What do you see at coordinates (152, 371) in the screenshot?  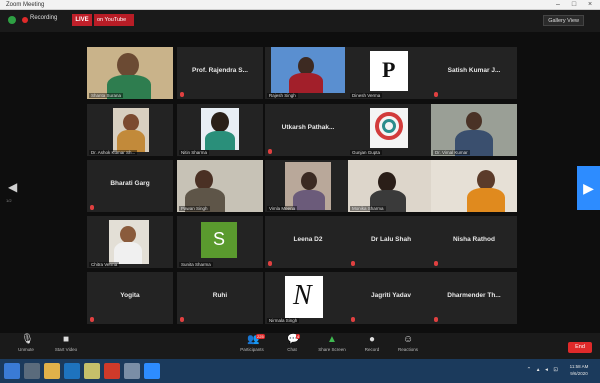 I see `zoom-app-icon` at bounding box center [152, 371].